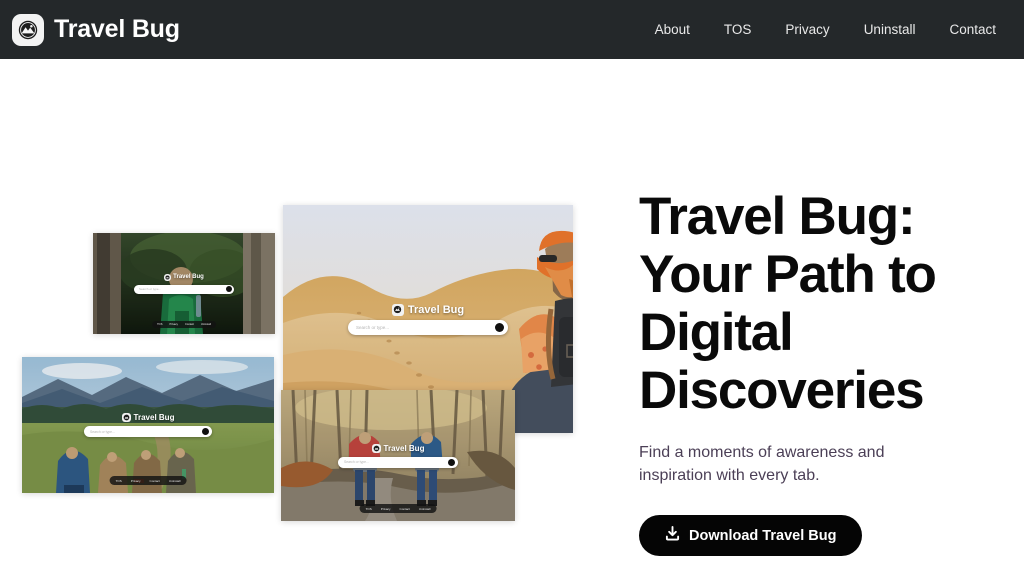  Describe the element at coordinates (763, 535) in the screenshot. I see `download-button-label: Download Travel Bug` at that location.